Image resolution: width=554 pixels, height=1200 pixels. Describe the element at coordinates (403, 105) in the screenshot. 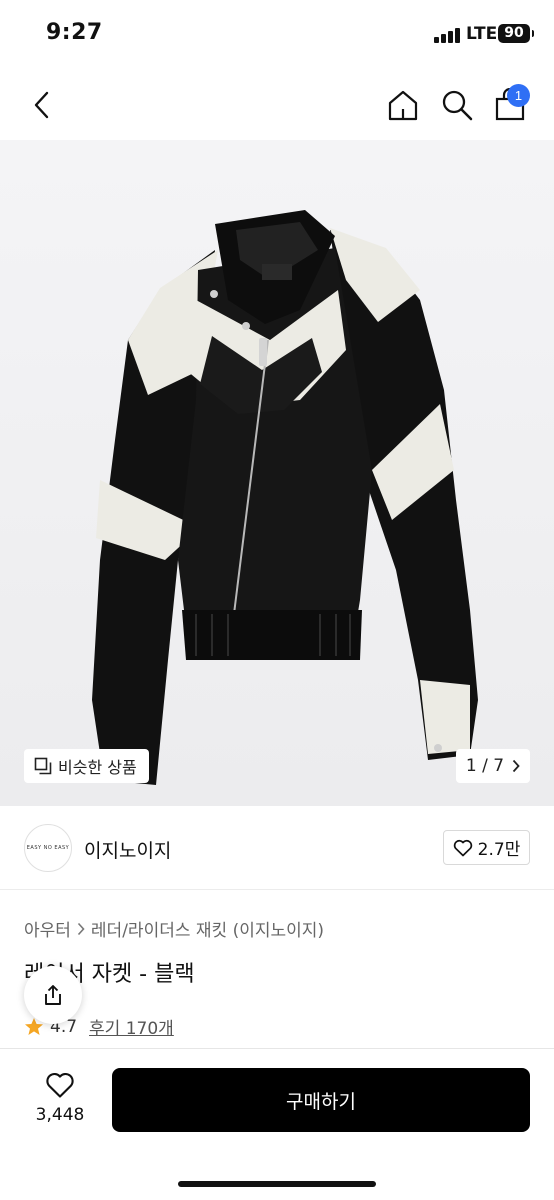

I see `home-icon` at that location.